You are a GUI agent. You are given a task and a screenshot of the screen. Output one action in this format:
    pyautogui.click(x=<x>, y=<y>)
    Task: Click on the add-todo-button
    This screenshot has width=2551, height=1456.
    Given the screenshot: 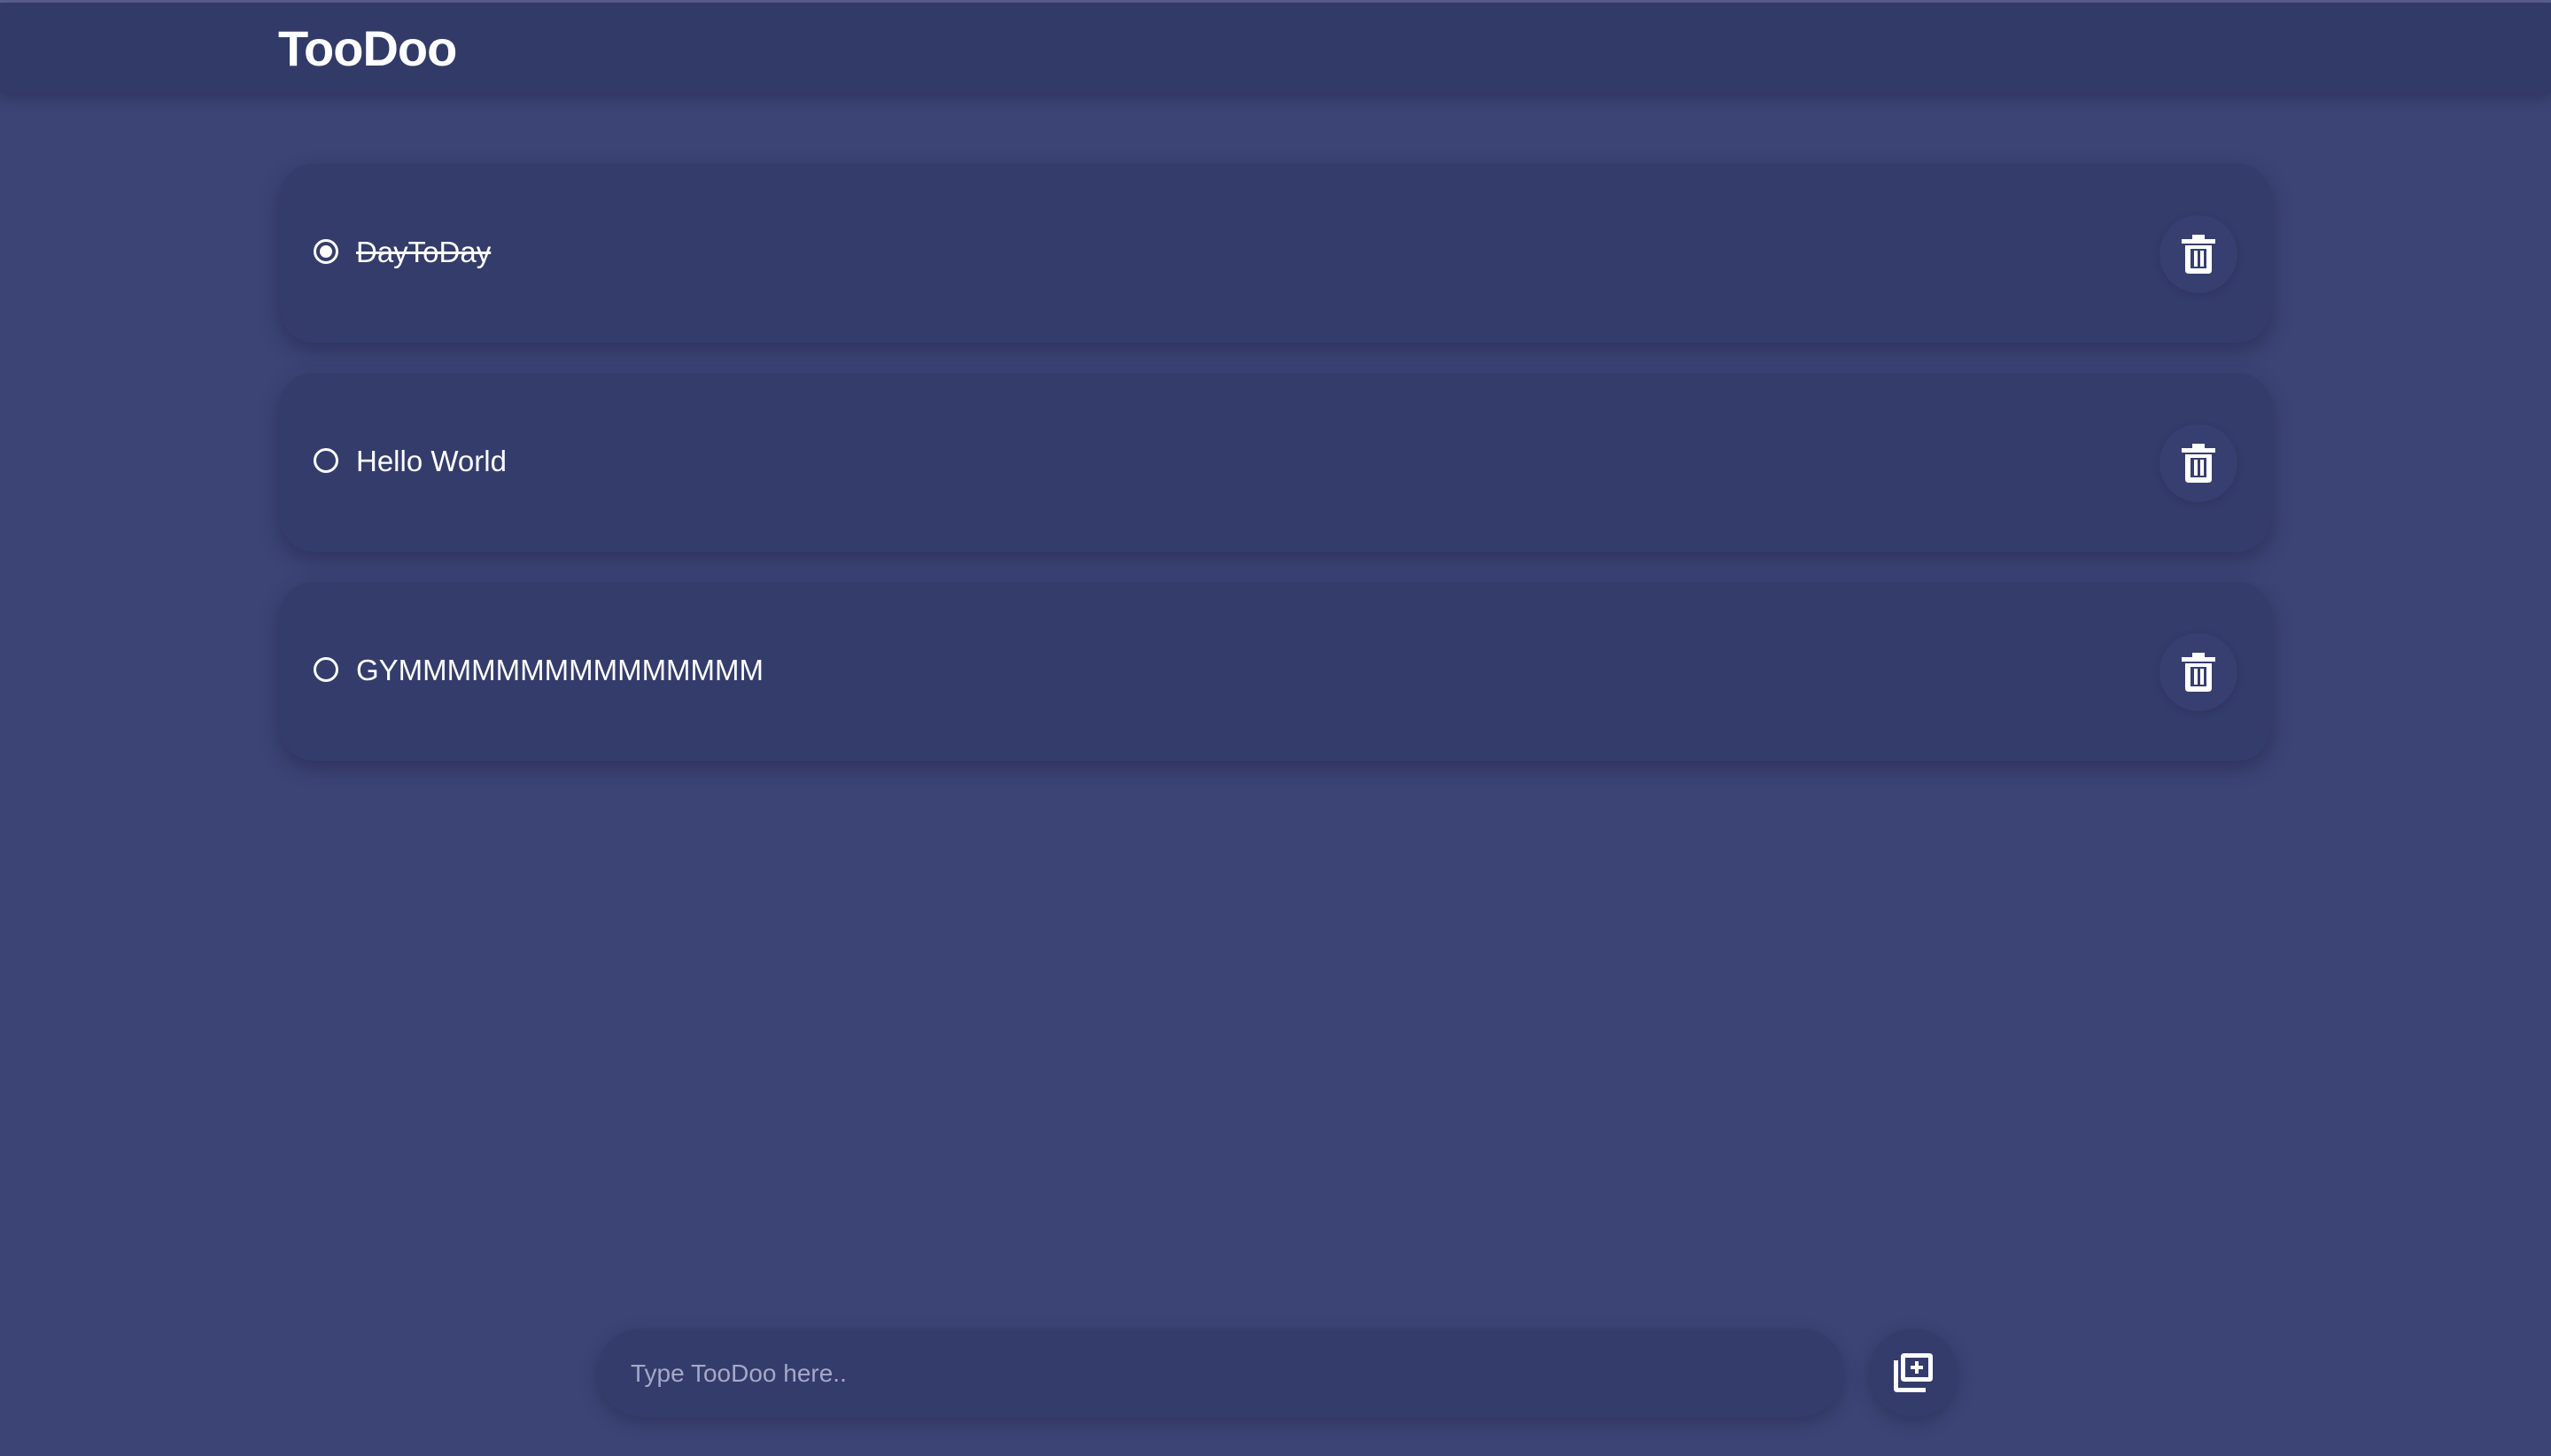 What is the action you would take?
    pyautogui.click(x=1913, y=1372)
    